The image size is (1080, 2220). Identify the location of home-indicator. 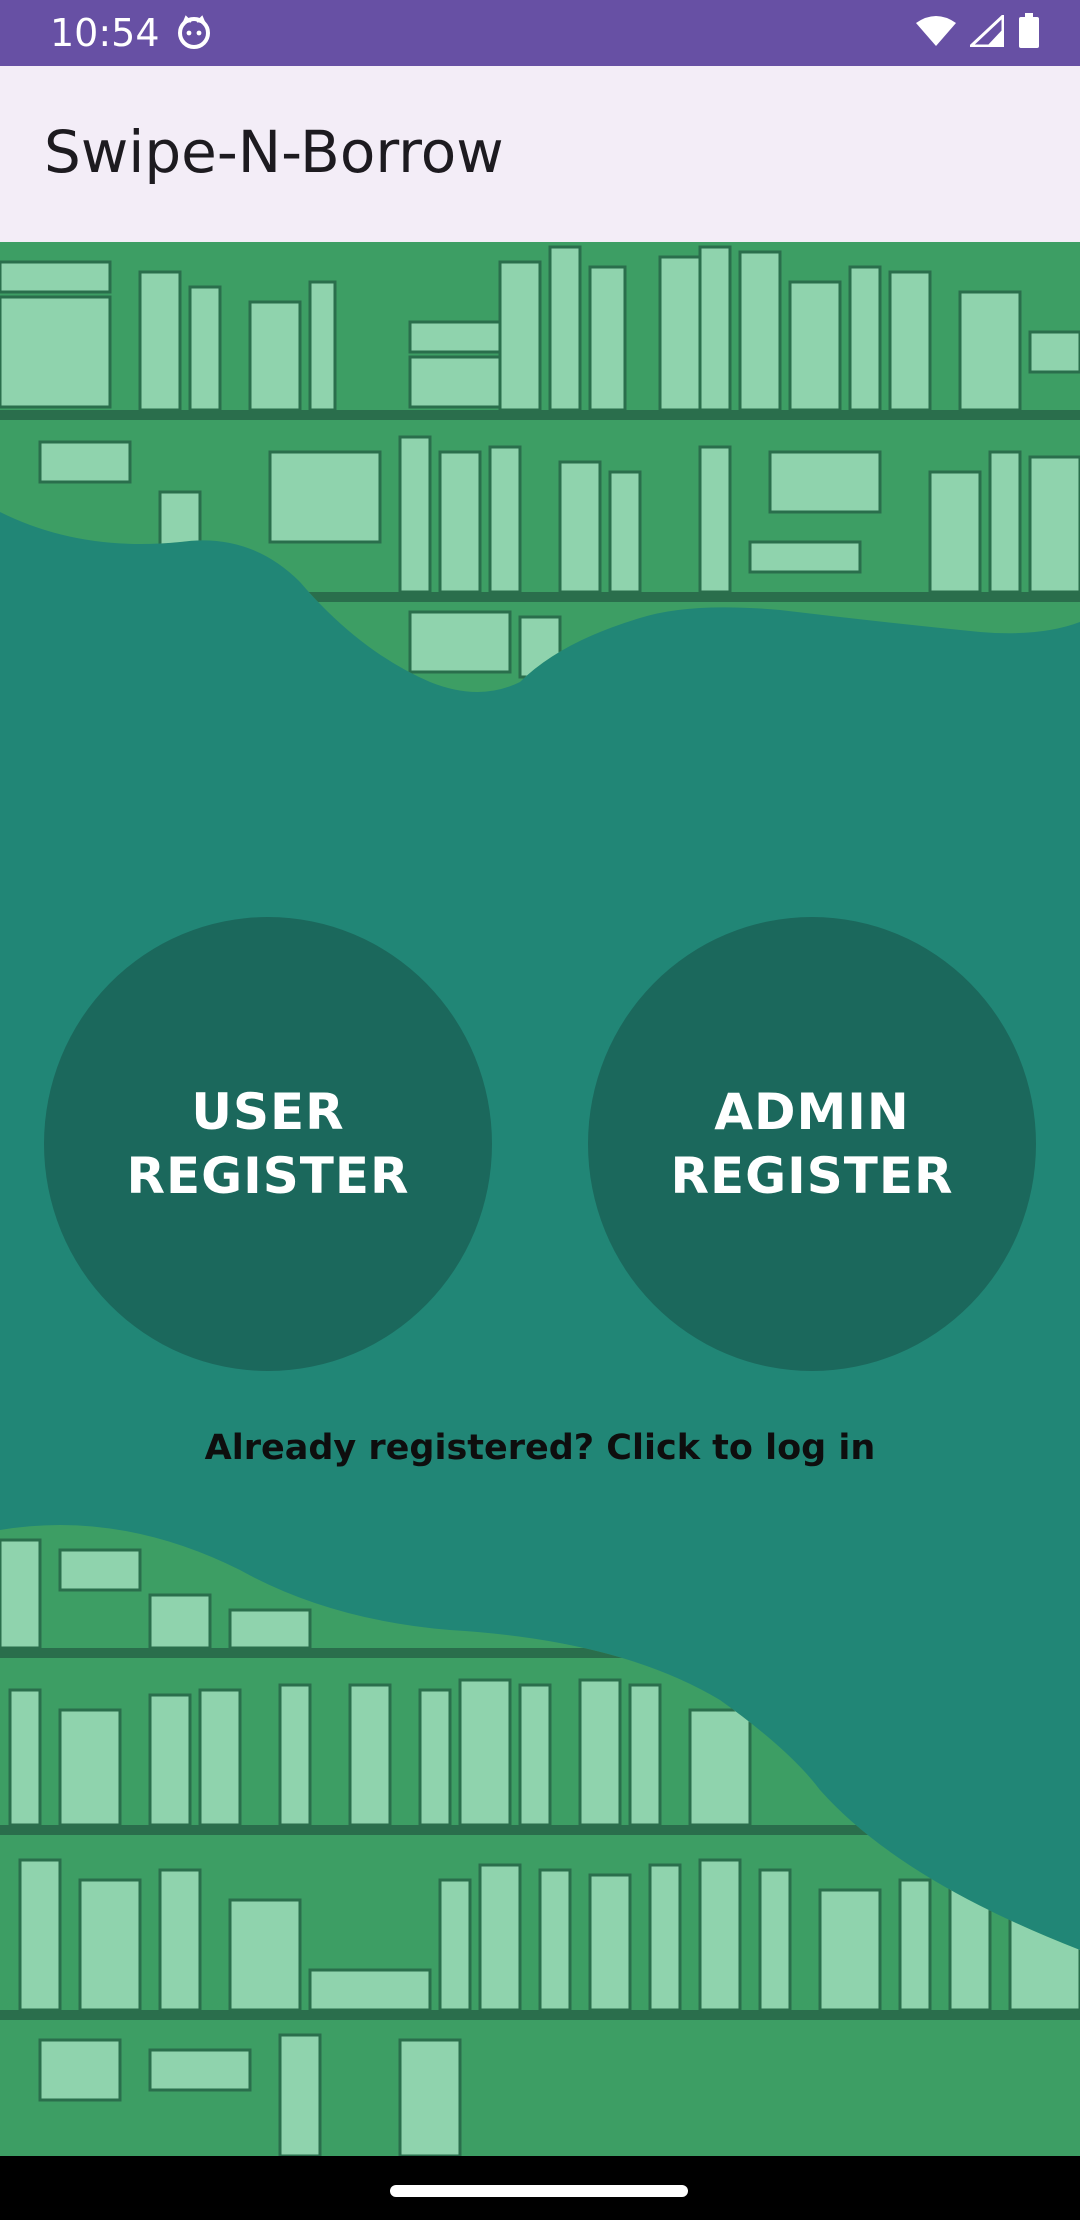
(539, 2191).